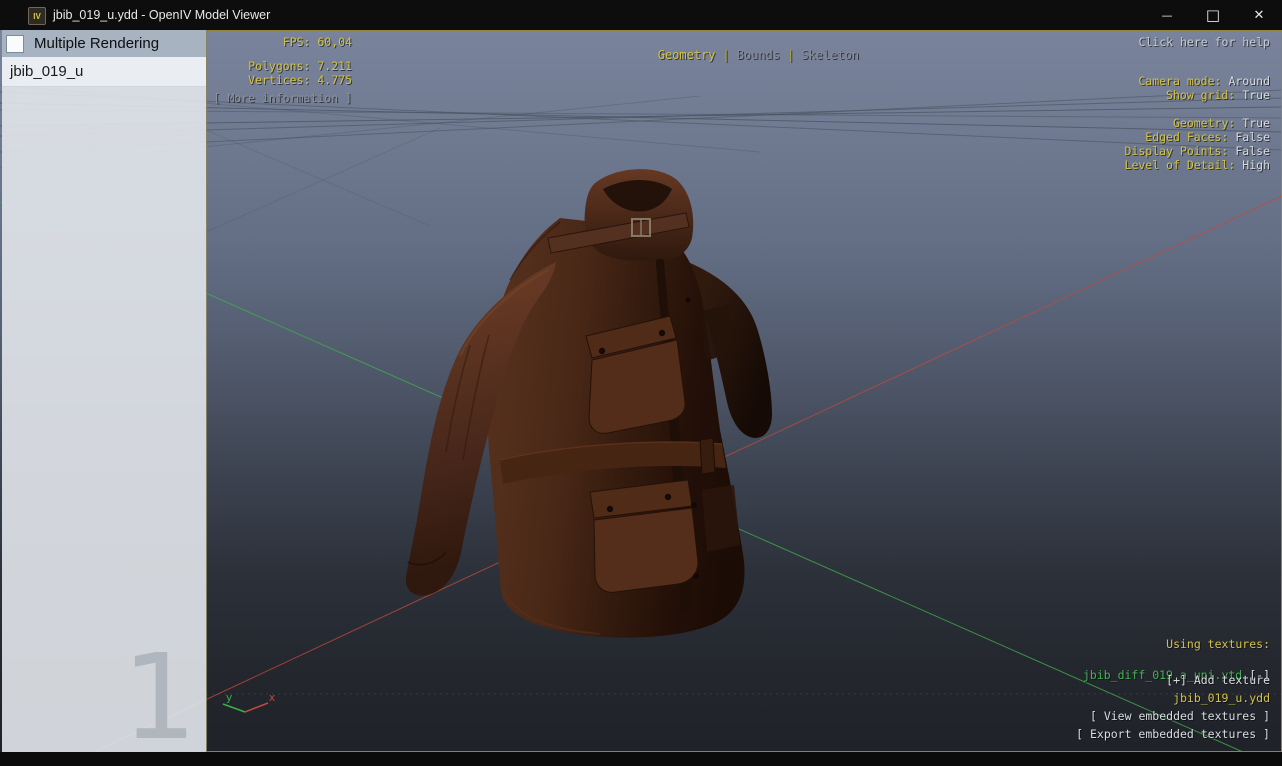 The height and width of the screenshot is (766, 1282). What do you see at coordinates (47, 71) in the screenshot?
I see `model-list-item-label: jbib_019_u` at bounding box center [47, 71].